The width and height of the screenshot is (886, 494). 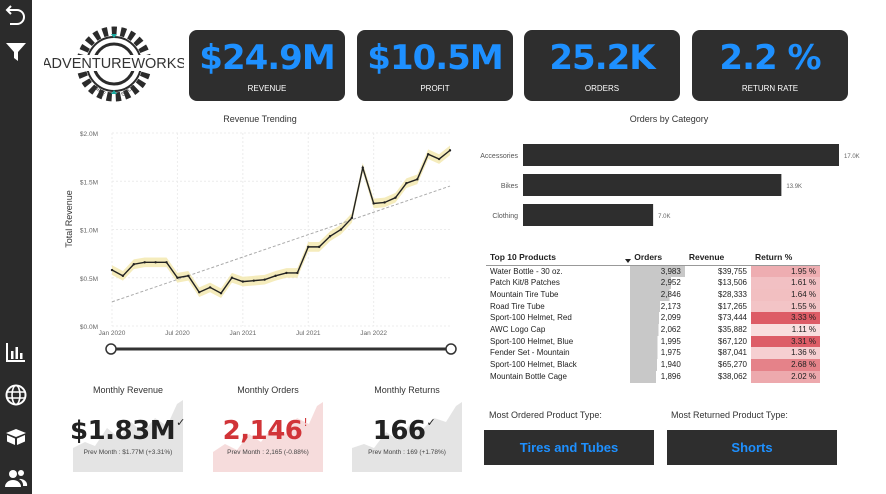 What do you see at coordinates (16, 247) in the screenshot?
I see `sidebar-nav` at bounding box center [16, 247].